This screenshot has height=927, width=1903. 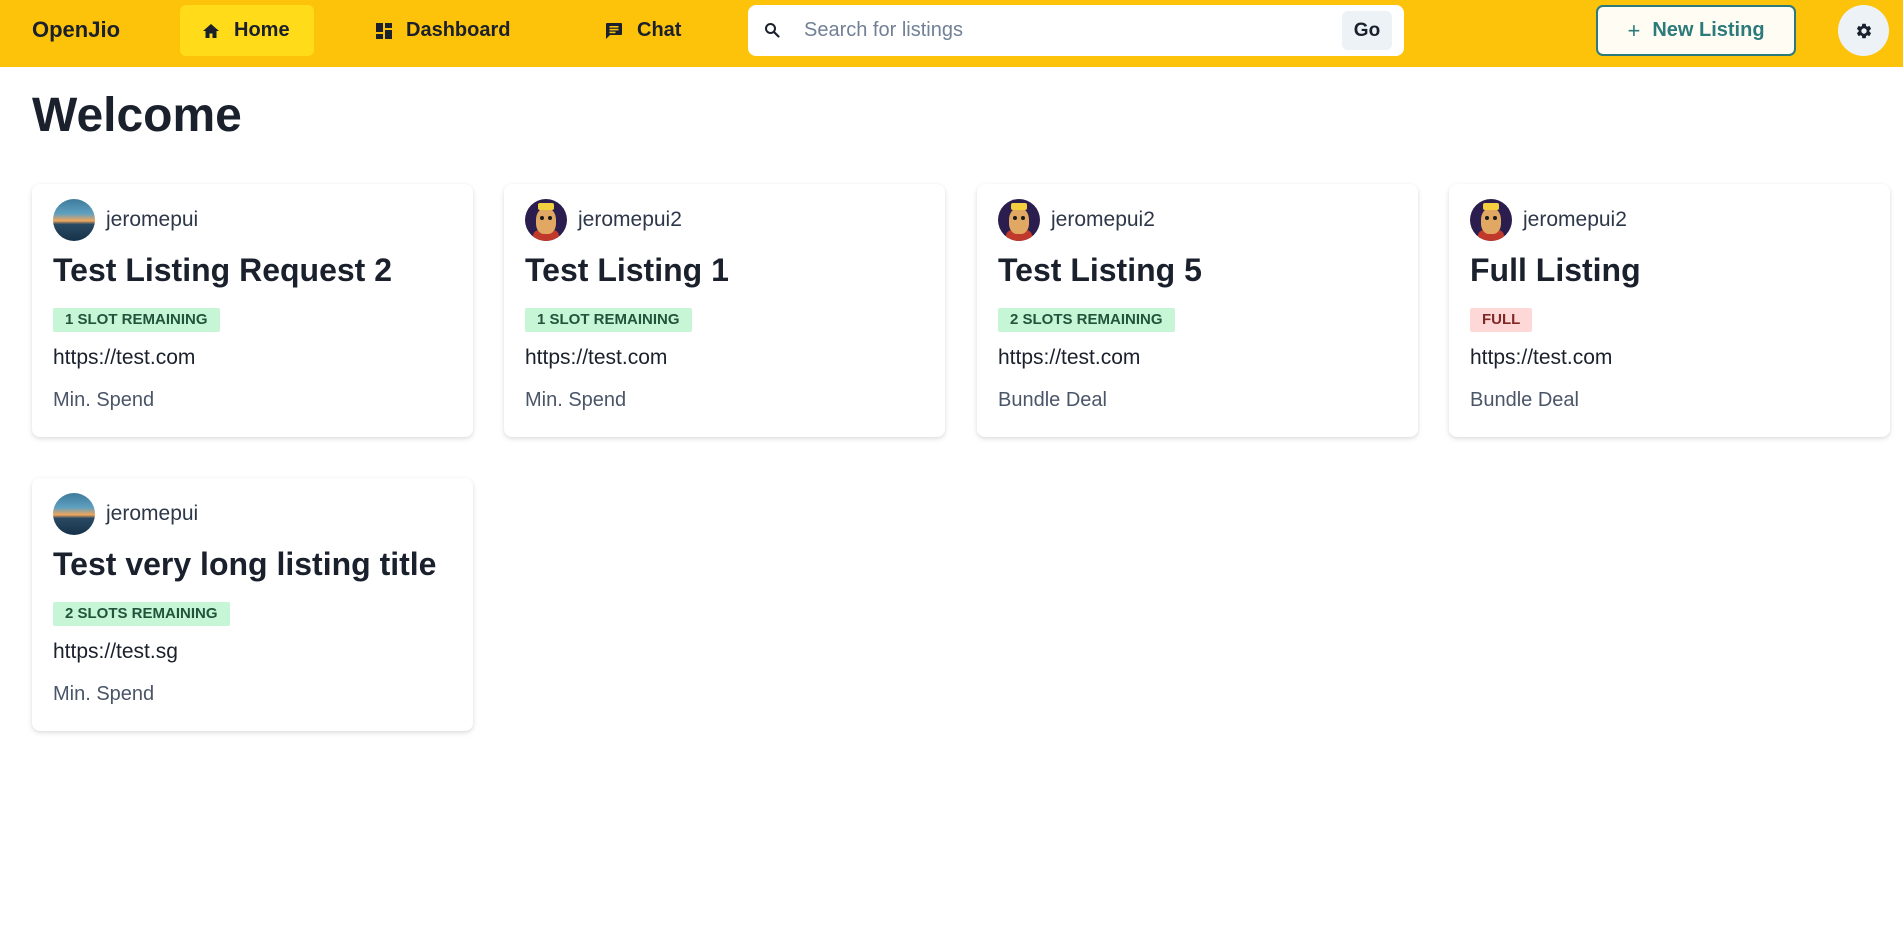 I want to click on listing-title: Test Listing 1, so click(x=627, y=270).